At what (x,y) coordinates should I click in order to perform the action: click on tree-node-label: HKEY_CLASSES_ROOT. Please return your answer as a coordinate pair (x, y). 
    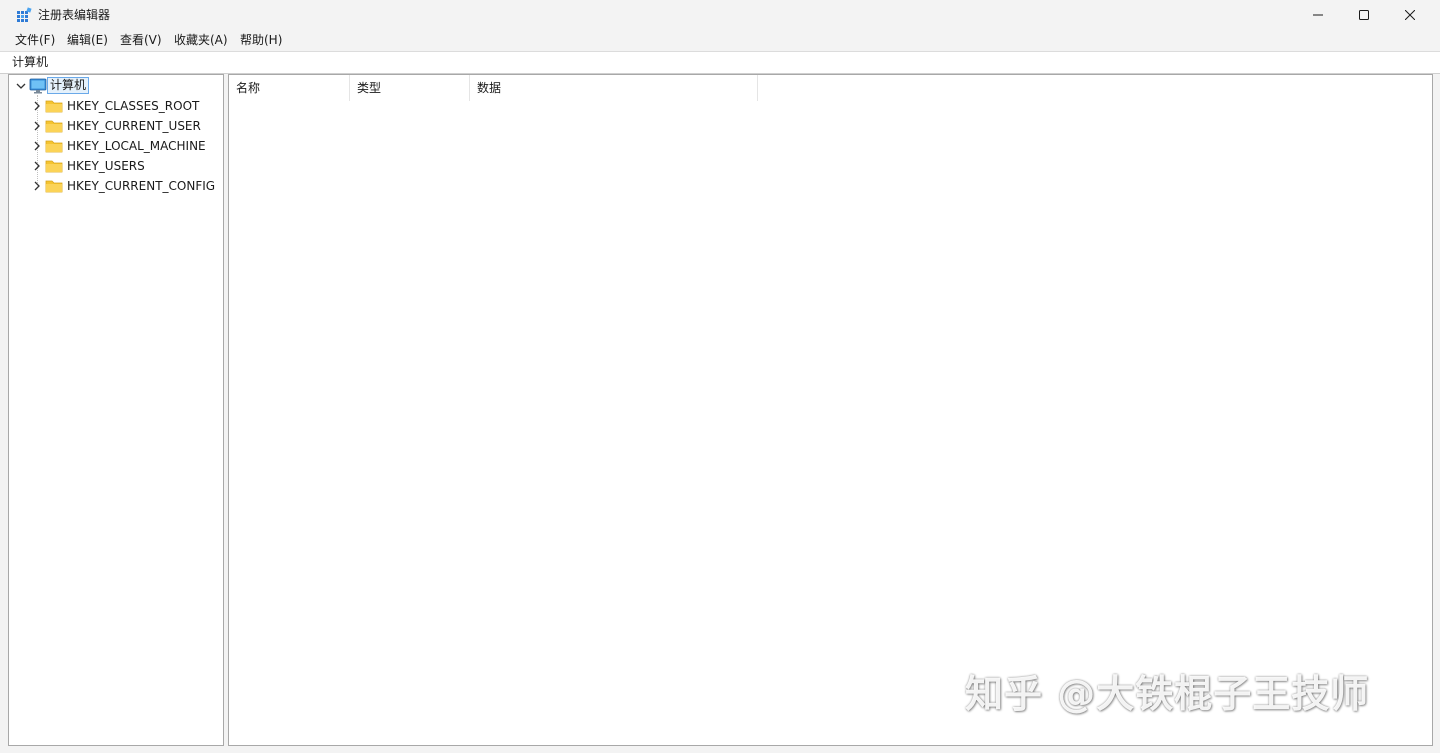
    Looking at the image, I should click on (133, 106).